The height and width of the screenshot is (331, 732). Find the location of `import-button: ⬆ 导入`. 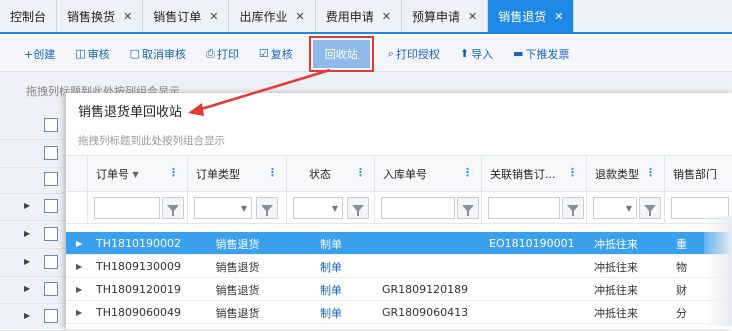

import-button: ⬆ 导入 is located at coordinates (476, 54).